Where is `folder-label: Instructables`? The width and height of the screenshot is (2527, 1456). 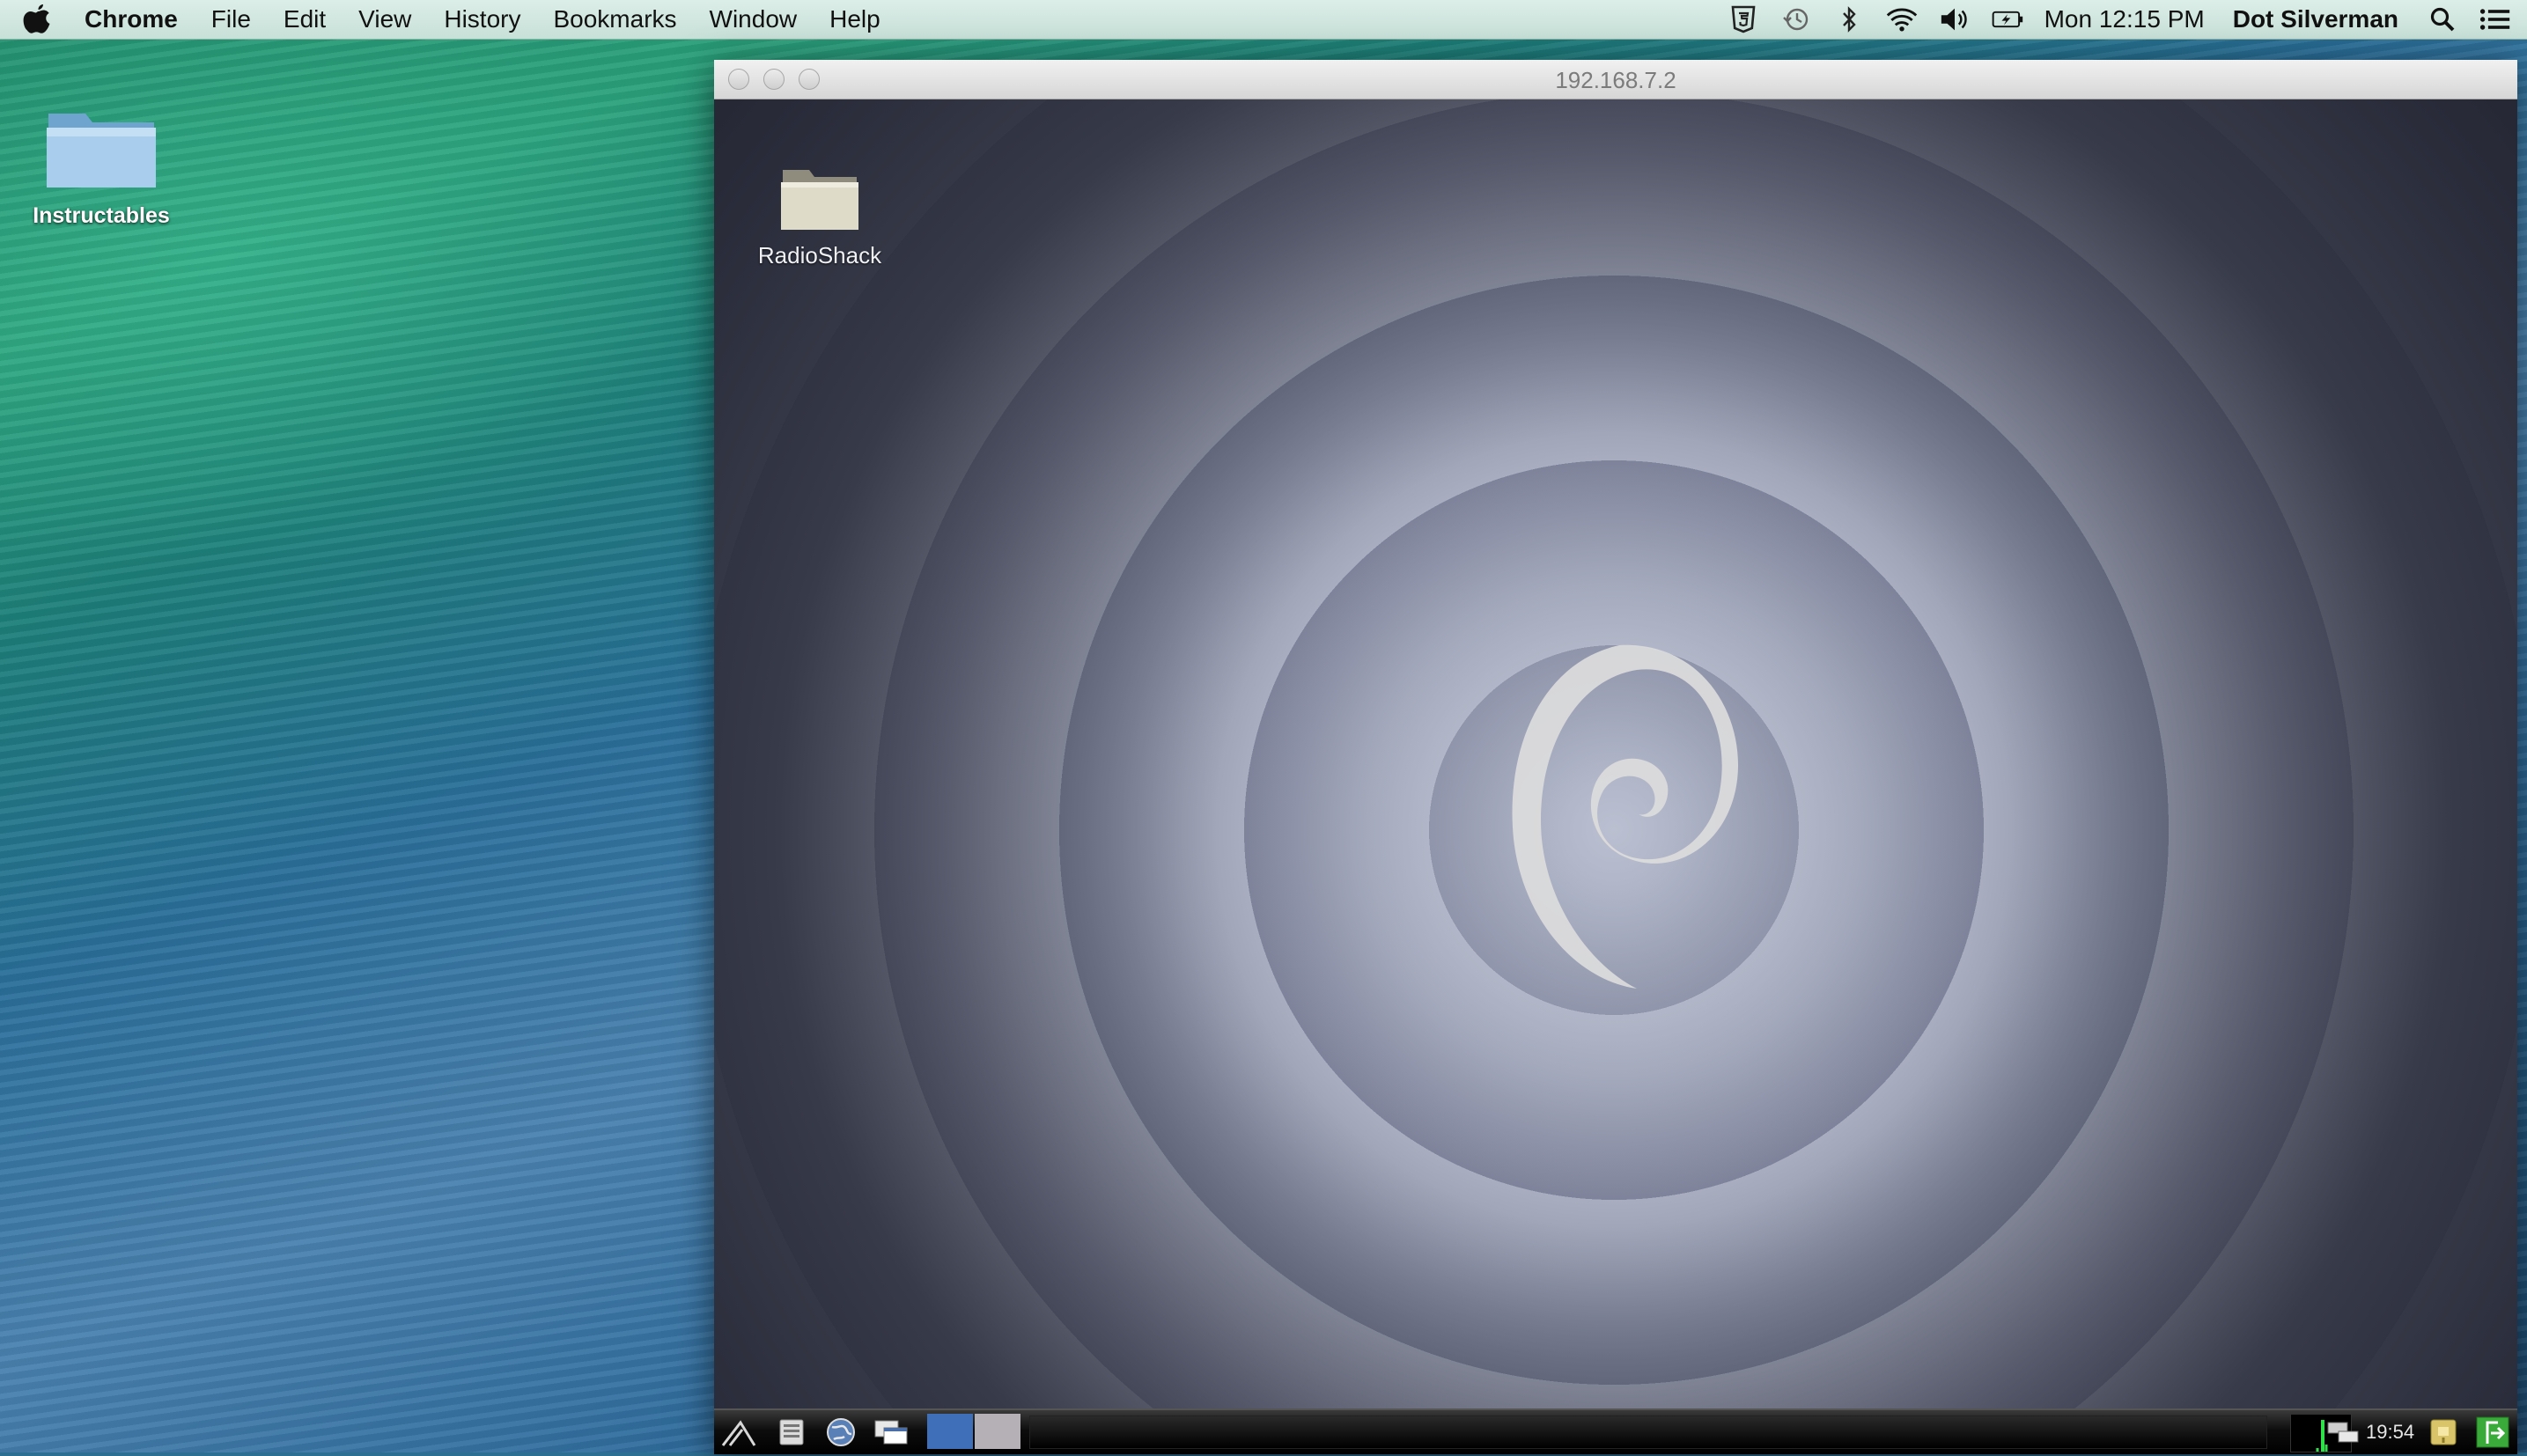 folder-label: Instructables is located at coordinates (101, 215).